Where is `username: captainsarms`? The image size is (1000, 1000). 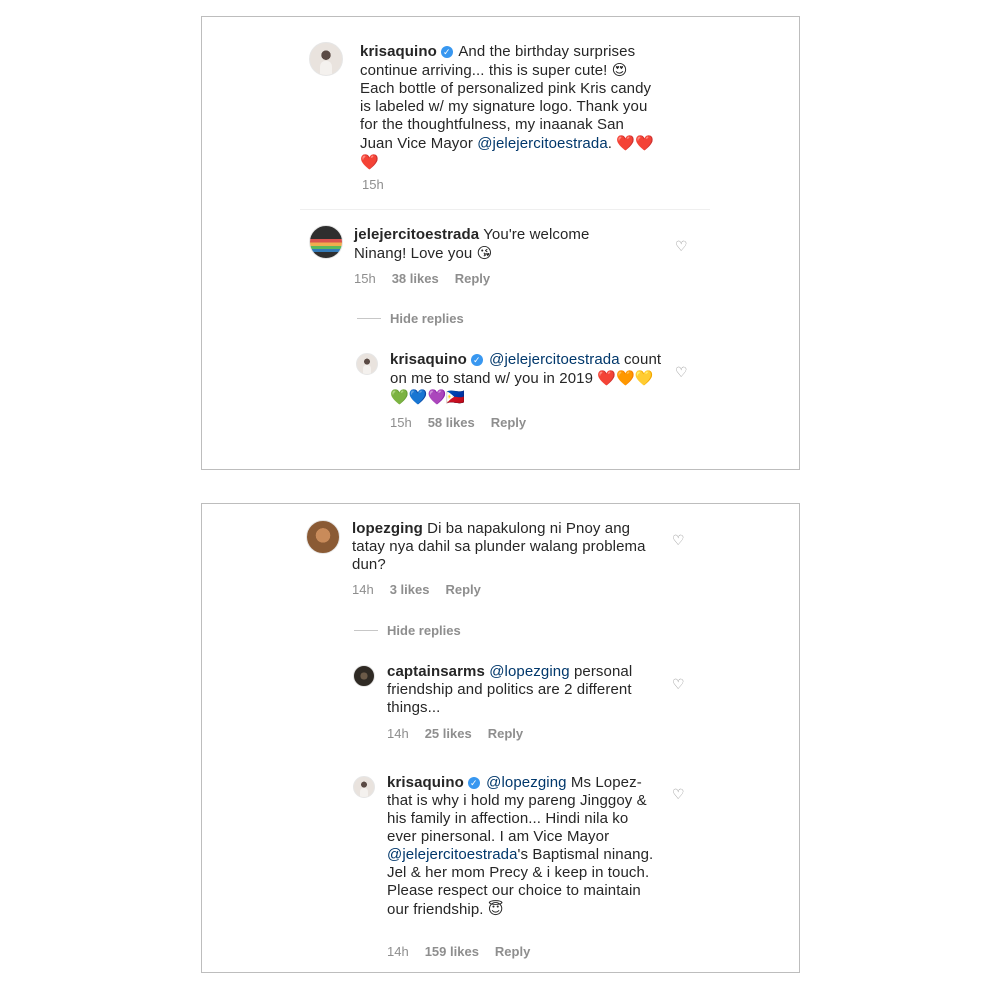 username: captainsarms is located at coordinates (436, 671).